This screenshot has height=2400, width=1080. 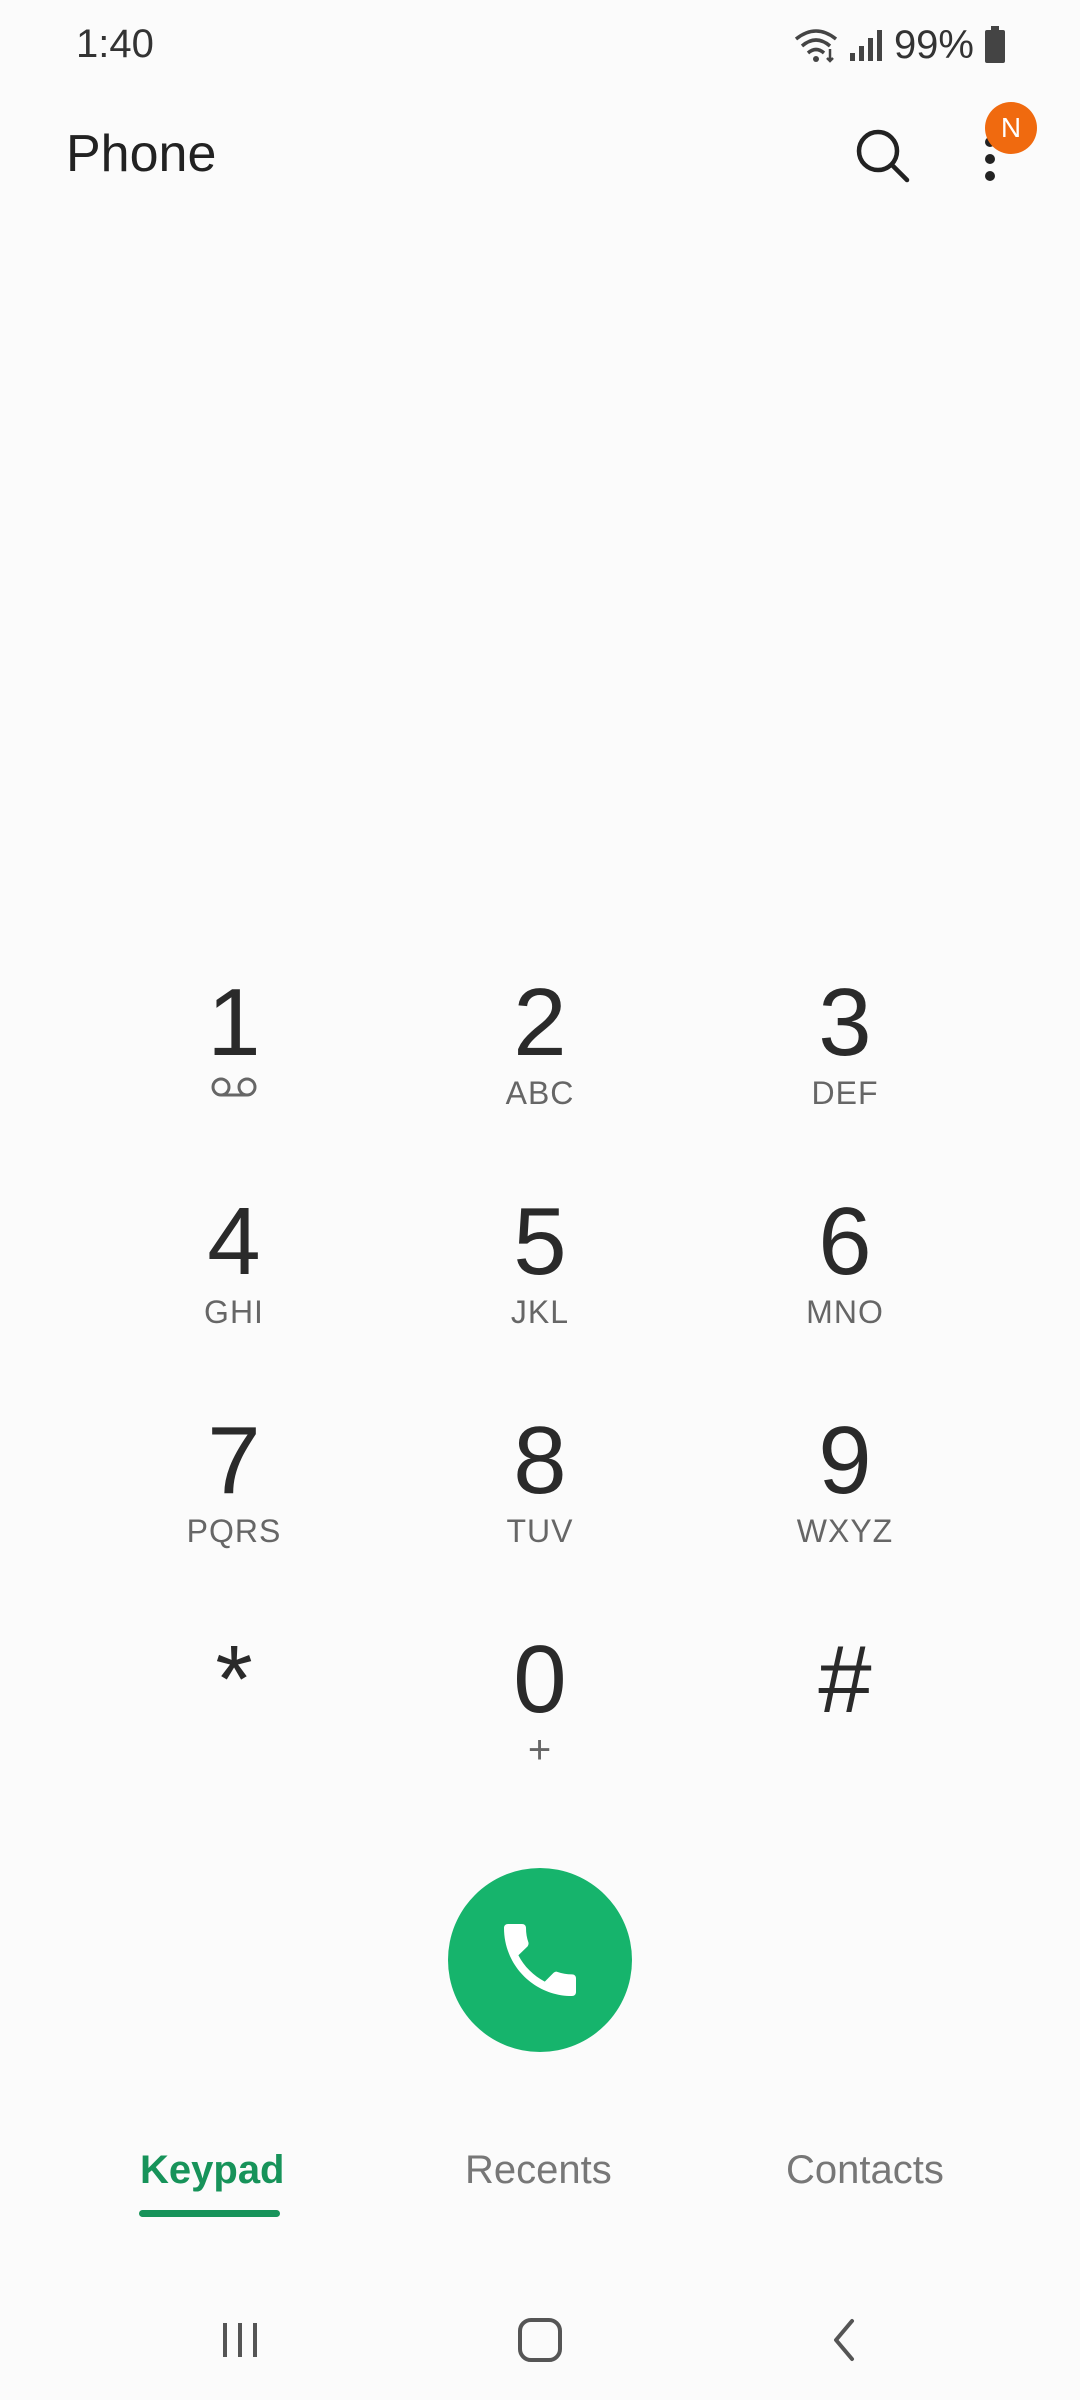 I want to click on voicemail-icon, so click(x=234, y=1089).